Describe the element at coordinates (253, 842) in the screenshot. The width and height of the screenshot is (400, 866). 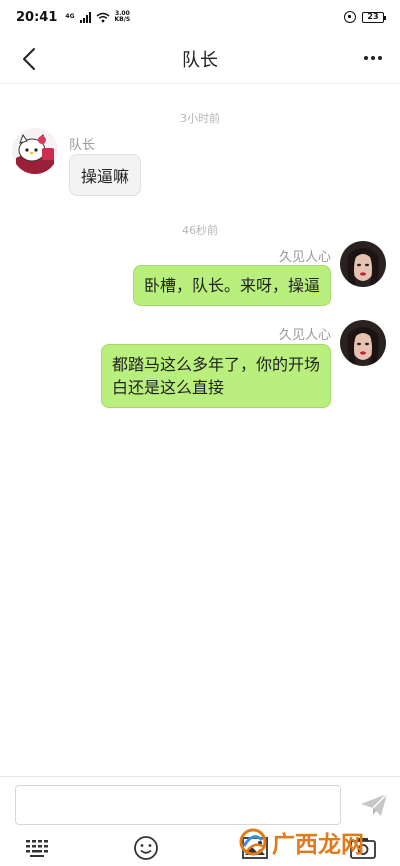
I see `guangxi-longwang-logo-icon` at that location.